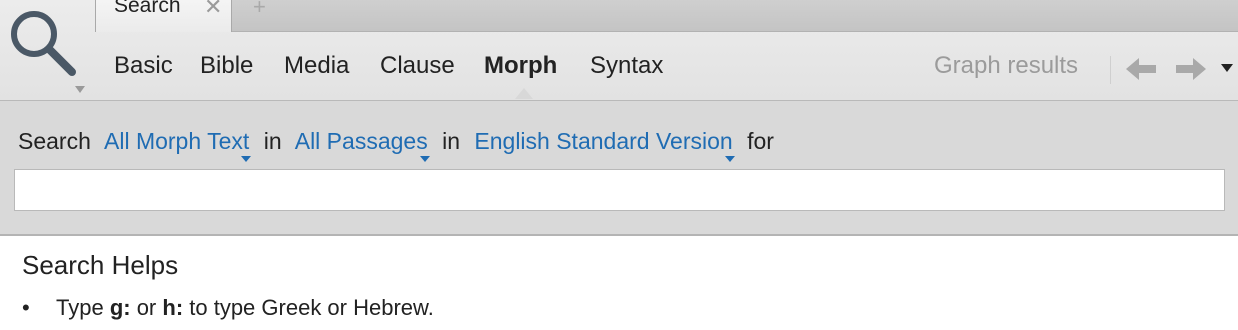 The width and height of the screenshot is (1238, 330). What do you see at coordinates (54, 141) in the screenshot?
I see `search-label: Search` at bounding box center [54, 141].